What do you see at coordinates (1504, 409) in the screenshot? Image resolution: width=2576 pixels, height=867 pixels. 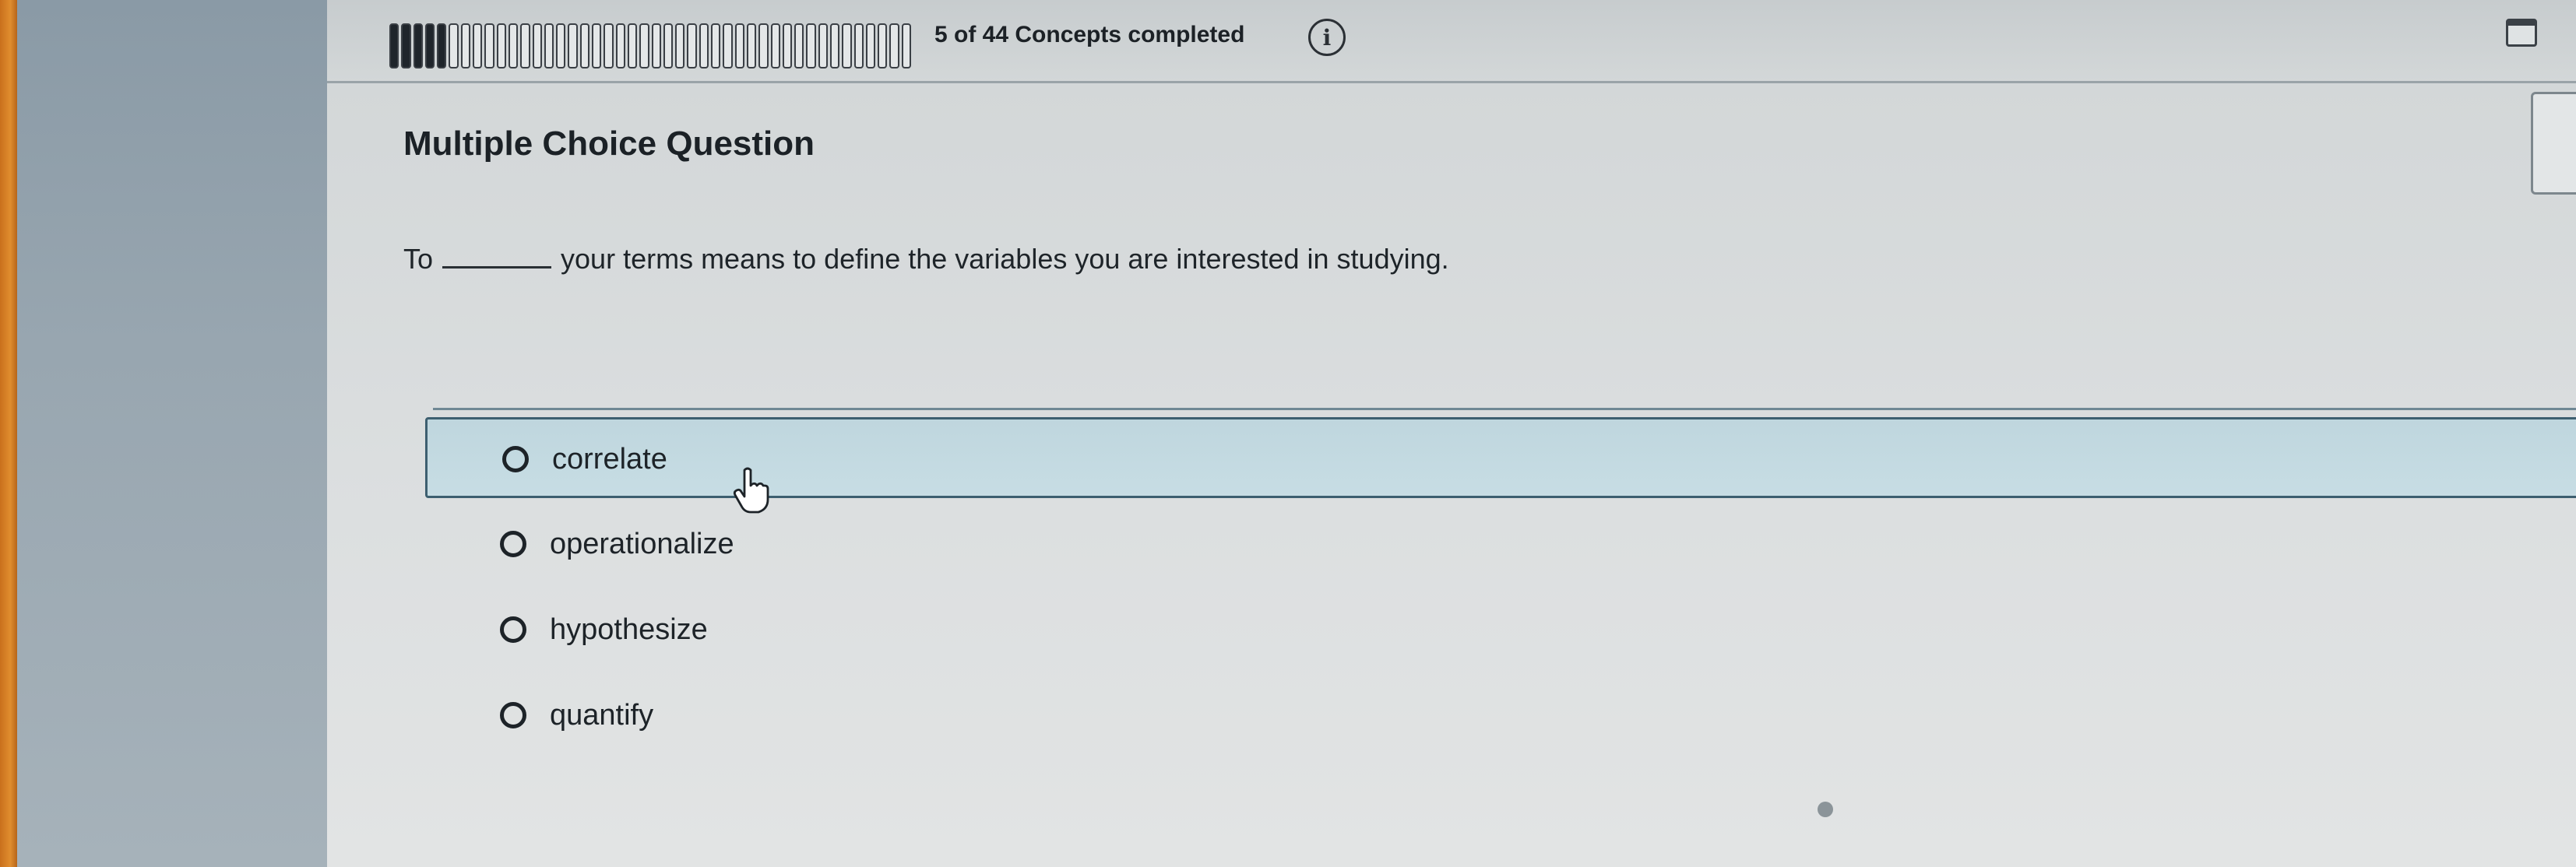 I see `options-divider` at bounding box center [1504, 409].